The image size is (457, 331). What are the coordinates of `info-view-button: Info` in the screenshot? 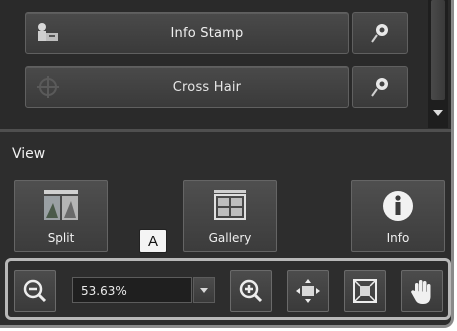 It's located at (398, 216).